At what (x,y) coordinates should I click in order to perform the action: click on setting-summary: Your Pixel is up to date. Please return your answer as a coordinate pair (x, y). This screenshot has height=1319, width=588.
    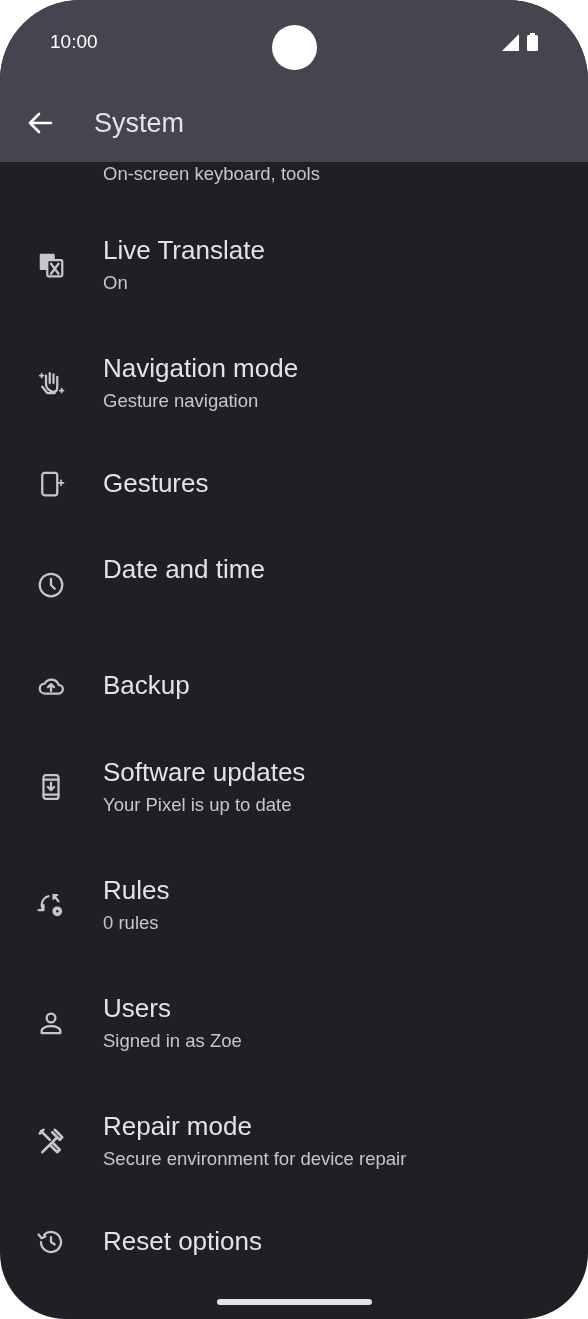
    Looking at the image, I should click on (198, 804).